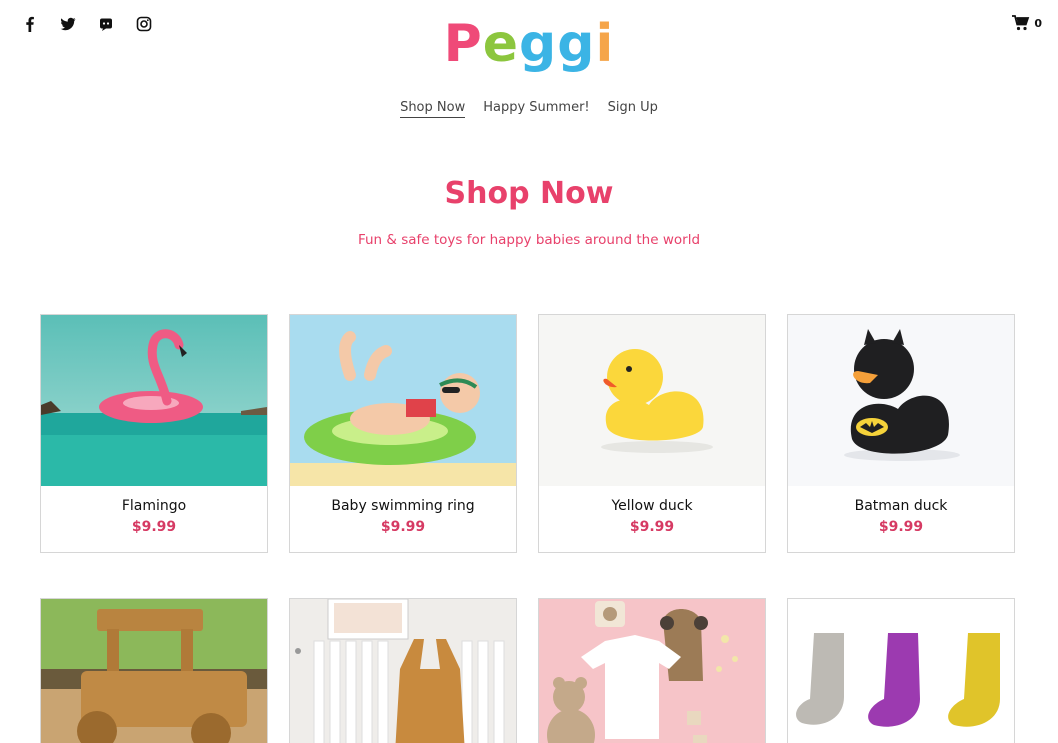  I want to click on product-image-wooden-truck, so click(154, 671).